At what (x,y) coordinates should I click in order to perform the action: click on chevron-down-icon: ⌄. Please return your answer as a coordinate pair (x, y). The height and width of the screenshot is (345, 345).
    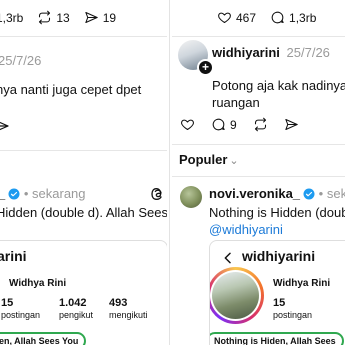
    Looking at the image, I should click on (234, 161).